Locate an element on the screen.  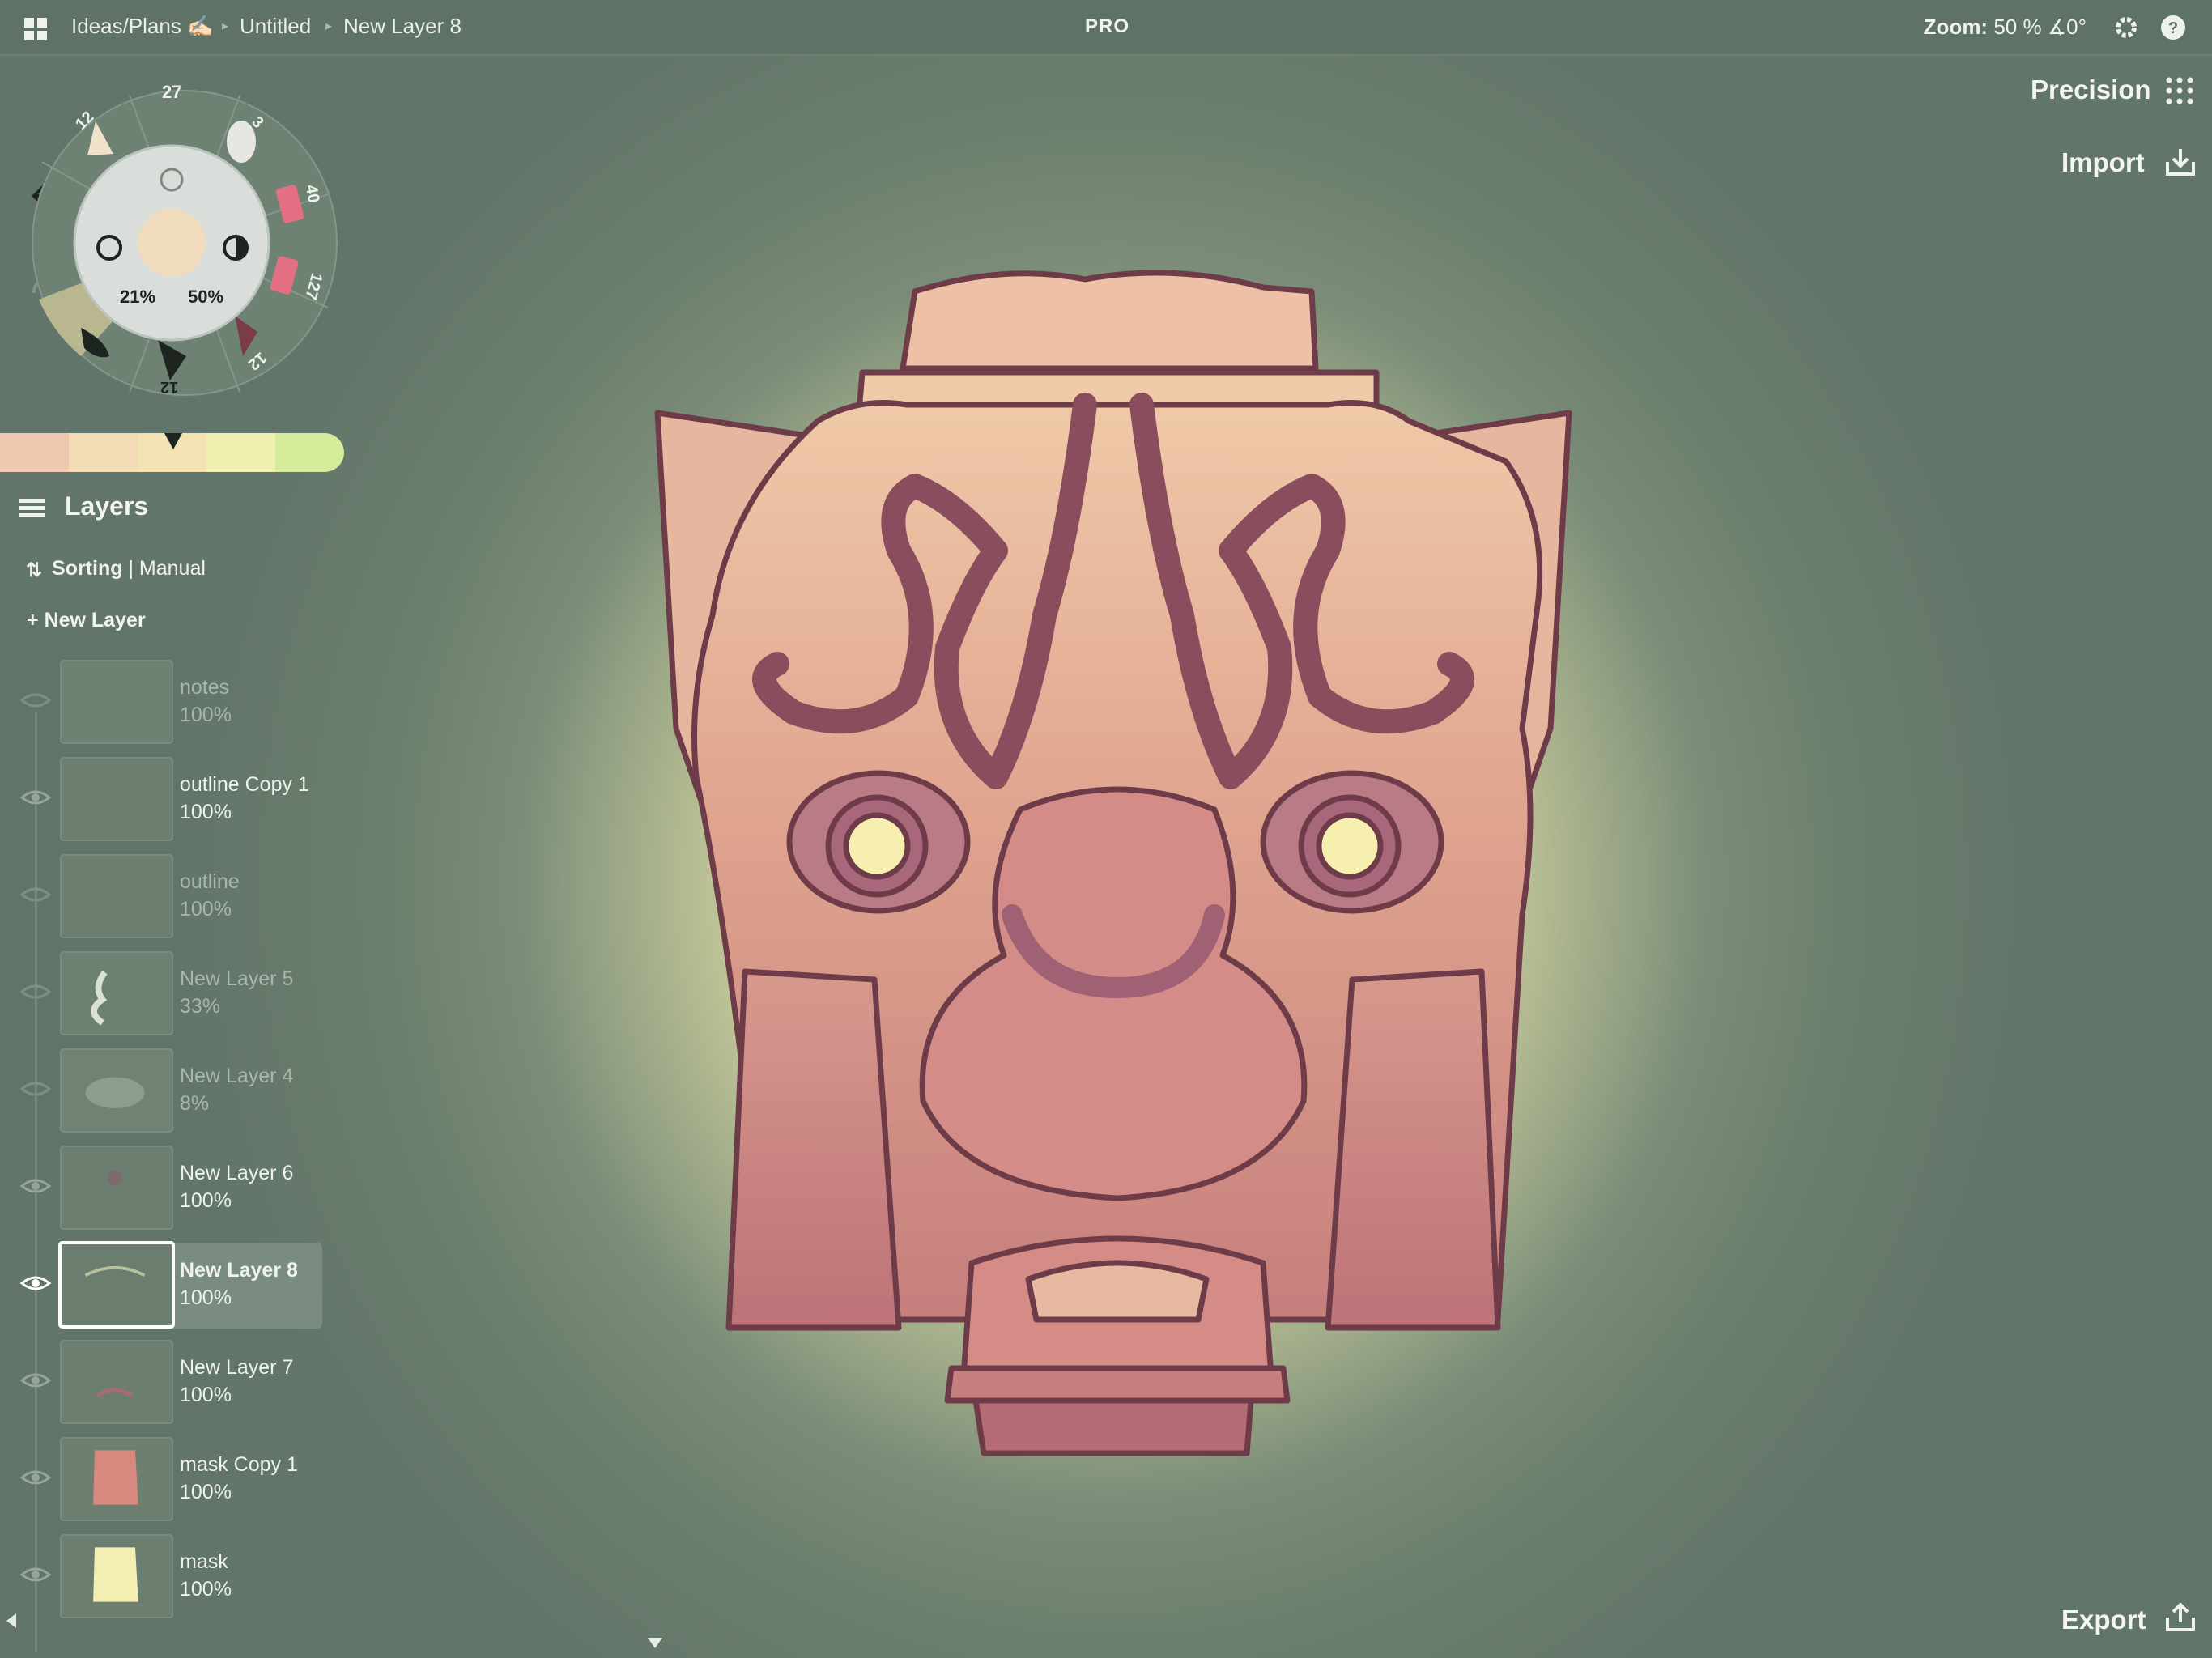
layer-name: notes is located at coordinates (205, 687).